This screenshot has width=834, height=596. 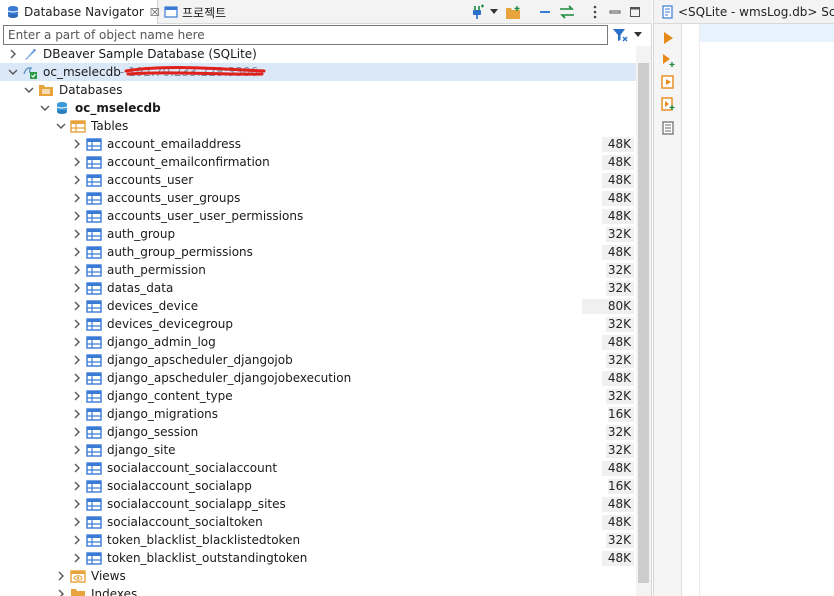 I want to click on table-row: accounts_user_user_permissions 48K, so click(x=318, y=216).